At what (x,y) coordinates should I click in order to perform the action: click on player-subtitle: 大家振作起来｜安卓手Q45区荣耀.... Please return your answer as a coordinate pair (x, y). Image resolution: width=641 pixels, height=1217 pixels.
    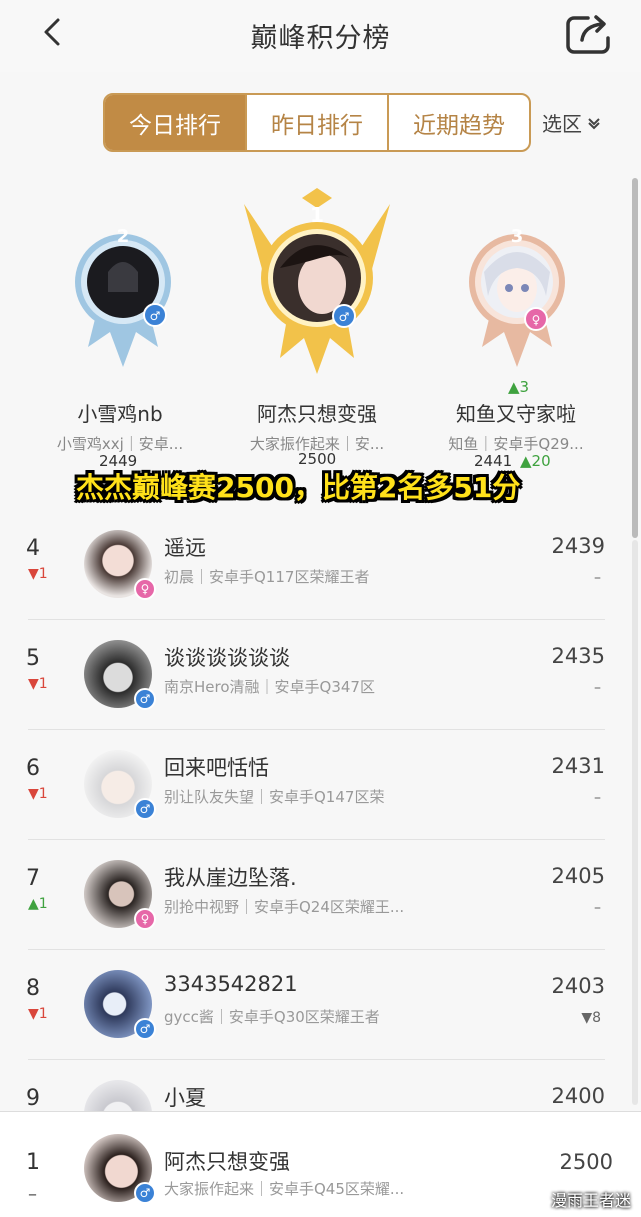
    Looking at the image, I should click on (284, 1189).